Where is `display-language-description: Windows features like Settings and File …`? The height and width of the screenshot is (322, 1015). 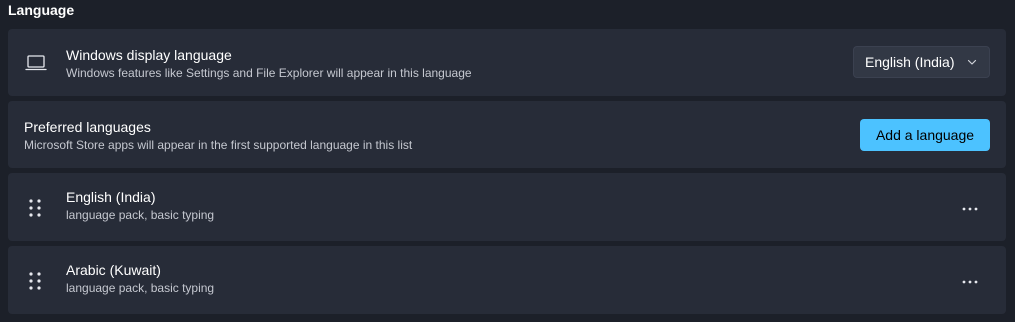 display-language-description: Windows features like Settings and File … is located at coordinates (269, 73).